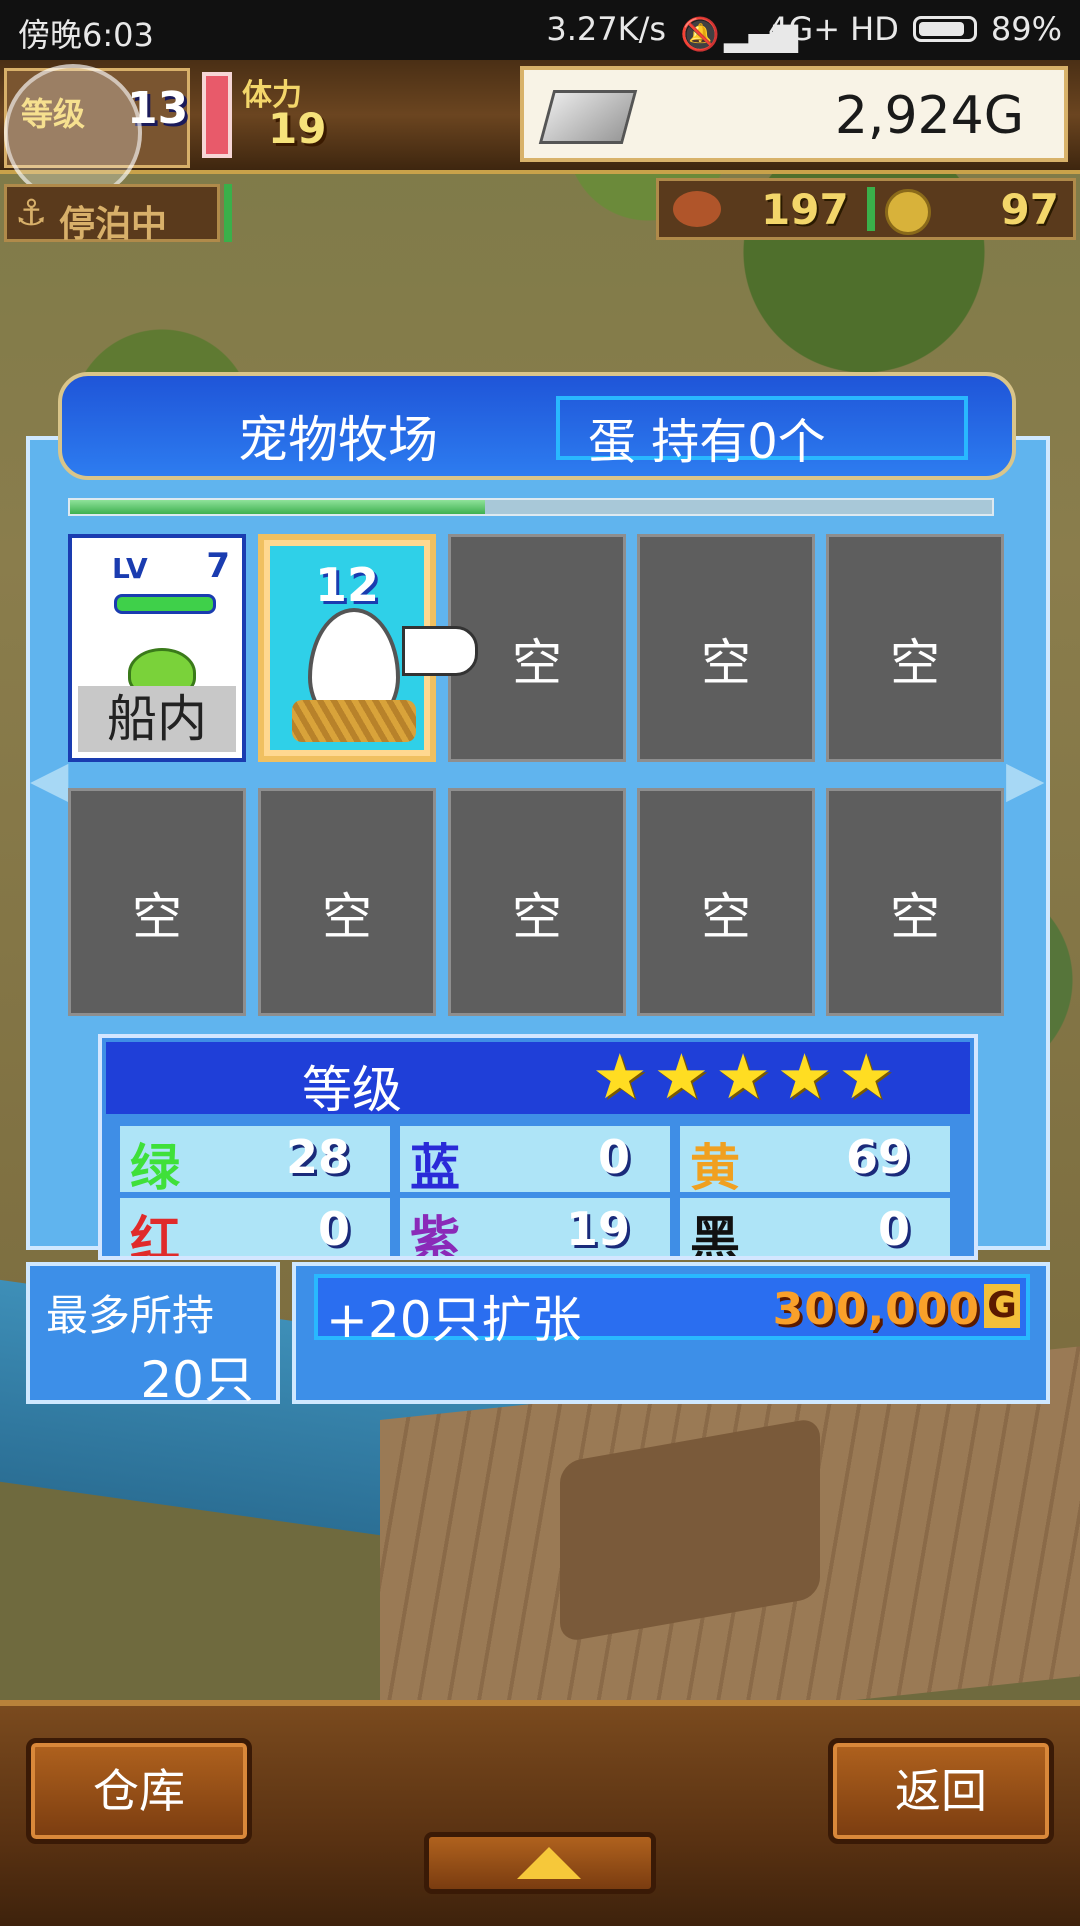 This screenshot has height=1926, width=1080. What do you see at coordinates (535, 1161) in the screenshot?
I see `stat-cell-blue: 蓝 0` at bounding box center [535, 1161].